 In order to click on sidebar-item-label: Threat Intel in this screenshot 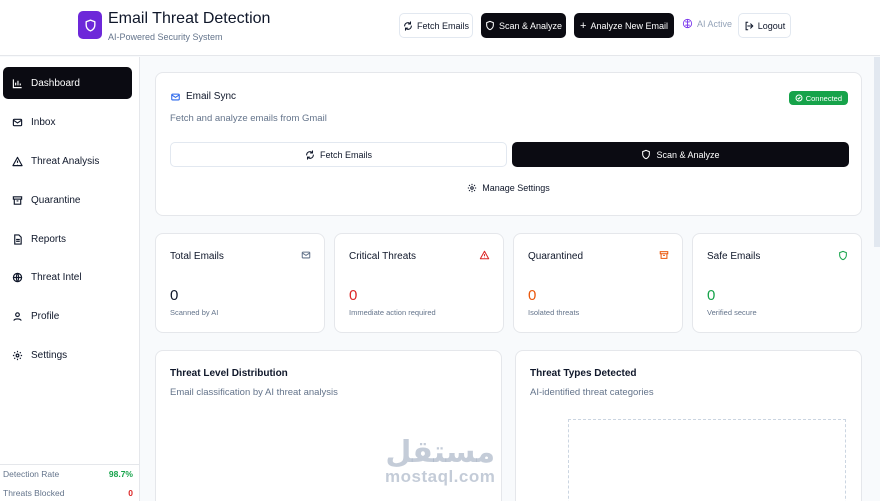, I will do `click(56, 277)`.